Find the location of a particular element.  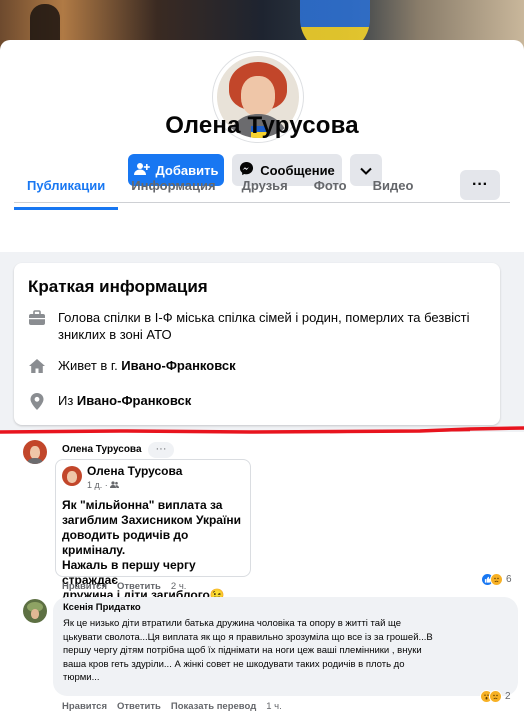

tabs-more-button: ··· is located at coordinates (480, 185).